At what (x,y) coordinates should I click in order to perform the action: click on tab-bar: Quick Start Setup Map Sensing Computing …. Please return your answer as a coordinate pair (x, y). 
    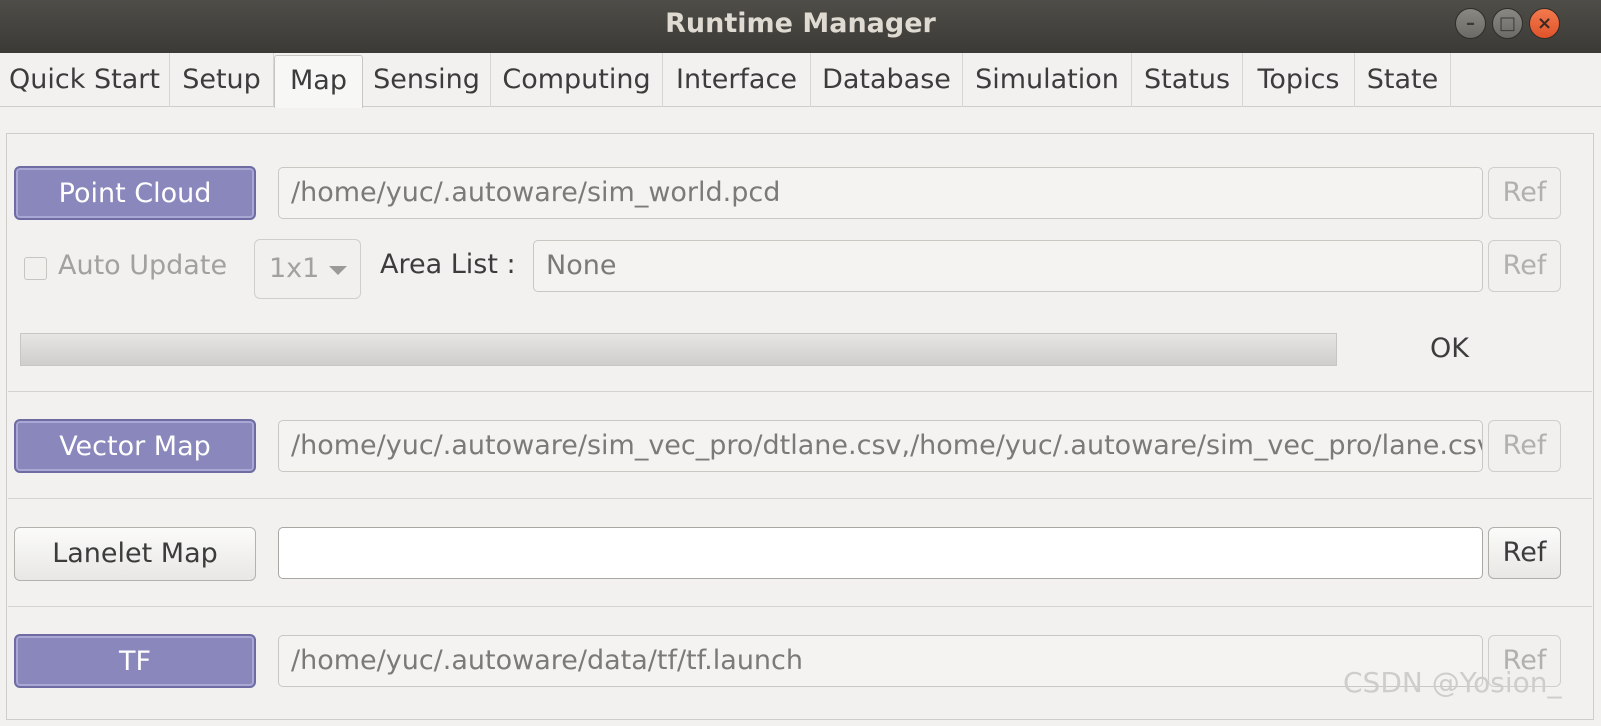
    Looking at the image, I should click on (800, 80).